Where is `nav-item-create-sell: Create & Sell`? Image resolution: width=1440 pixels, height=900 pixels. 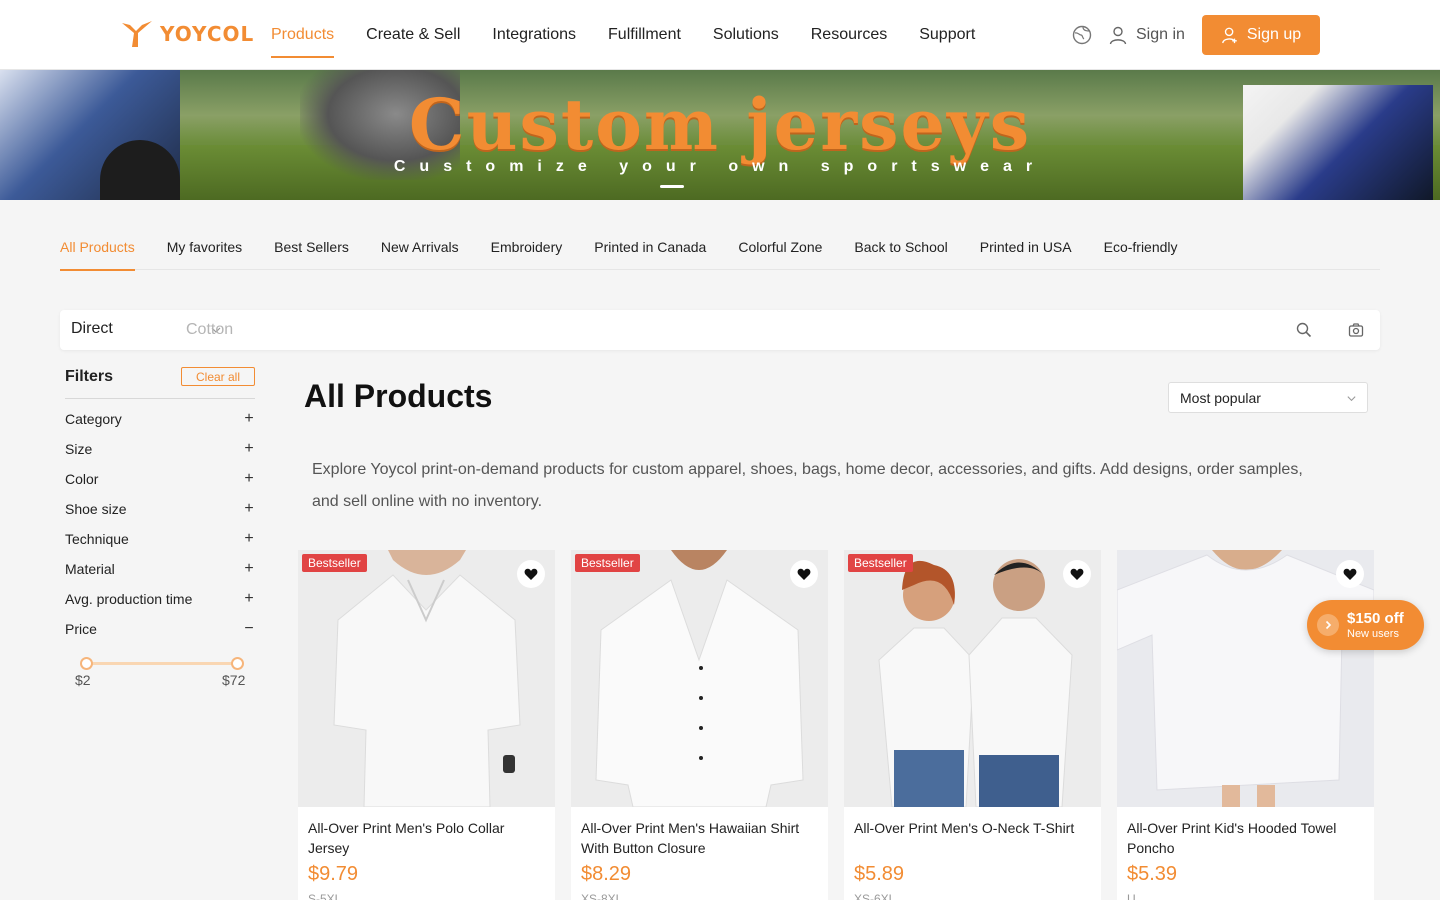
nav-item-create-sell: Create & Sell is located at coordinates (413, 35).